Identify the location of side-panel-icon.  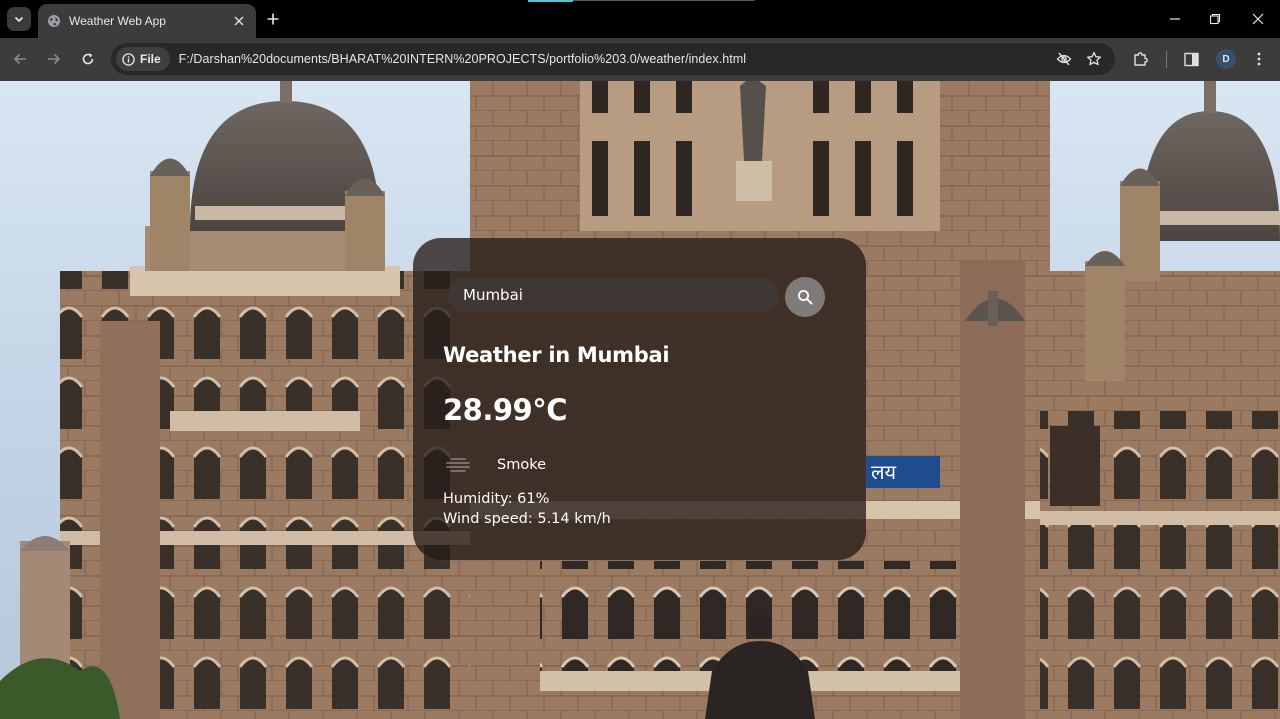
(1191, 59).